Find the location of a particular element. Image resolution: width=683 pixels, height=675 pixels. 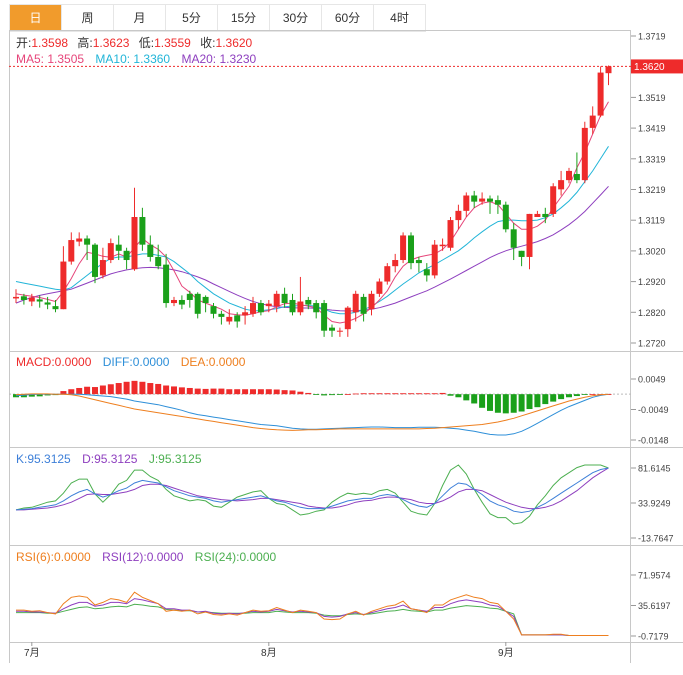

rsi24-value: 0.0000 is located at coordinates (257, 557).